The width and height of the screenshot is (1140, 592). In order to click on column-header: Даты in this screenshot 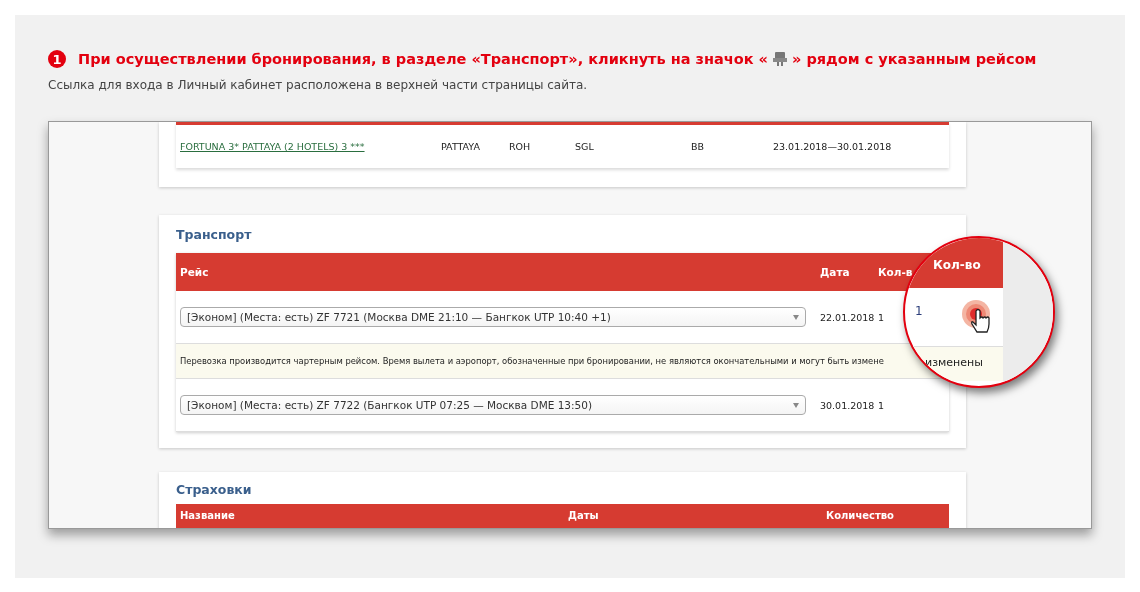, I will do `click(584, 515)`.